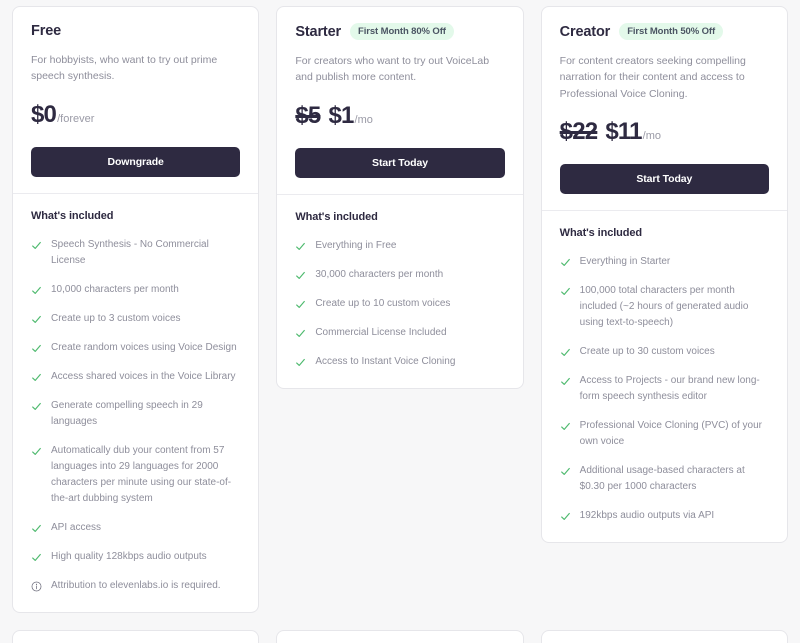  I want to click on feature-item: Speech Synthesis - No Commercial License, so click(135, 253).